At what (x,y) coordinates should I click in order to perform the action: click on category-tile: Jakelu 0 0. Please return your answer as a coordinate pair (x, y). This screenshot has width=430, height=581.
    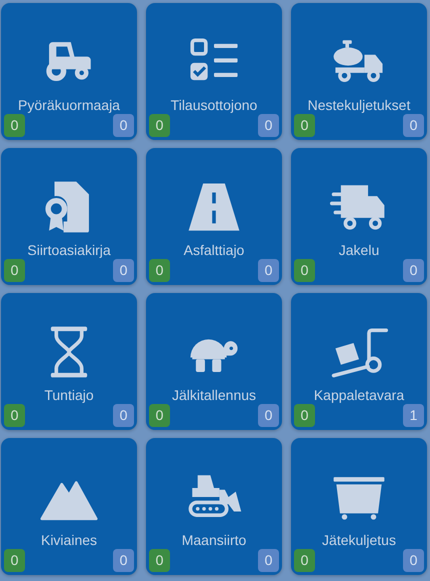
    Looking at the image, I should click on (359, 216).